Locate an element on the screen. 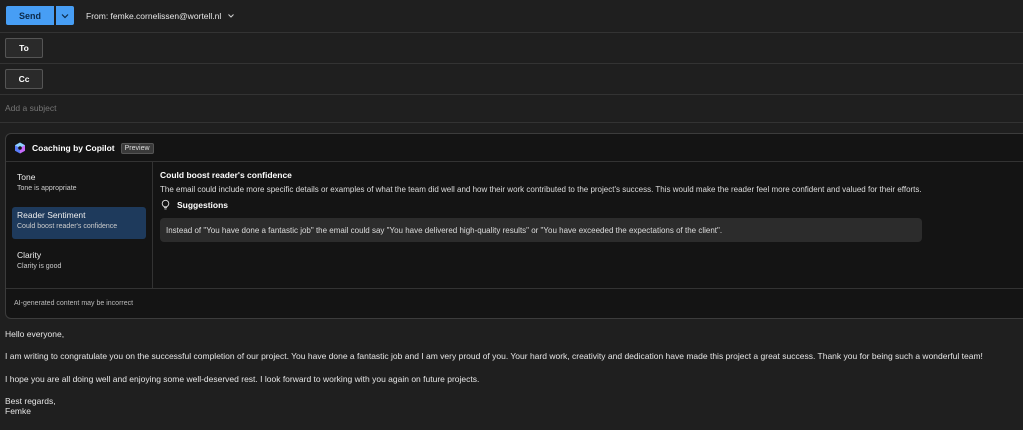  body-greeting: Hello everyone, is located at coordinates (35, 334).